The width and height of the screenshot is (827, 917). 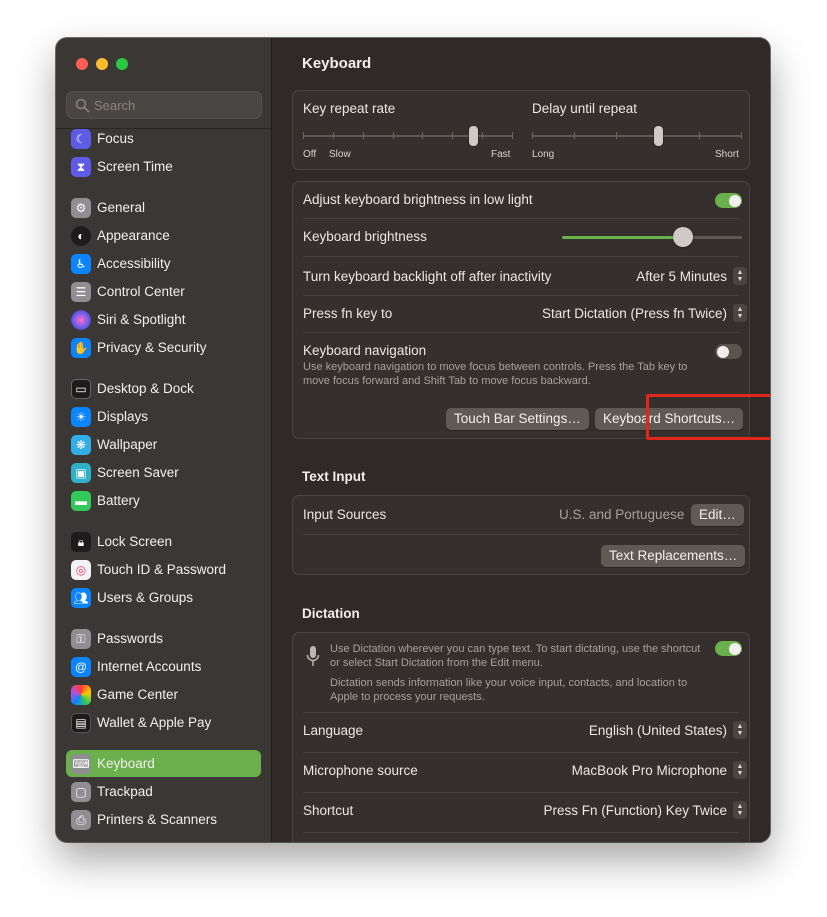 What do you see at coordinates (81, 541) in the screenshot?
I see `lock-icon: 🔒︎` at bounding box center [81, 541].